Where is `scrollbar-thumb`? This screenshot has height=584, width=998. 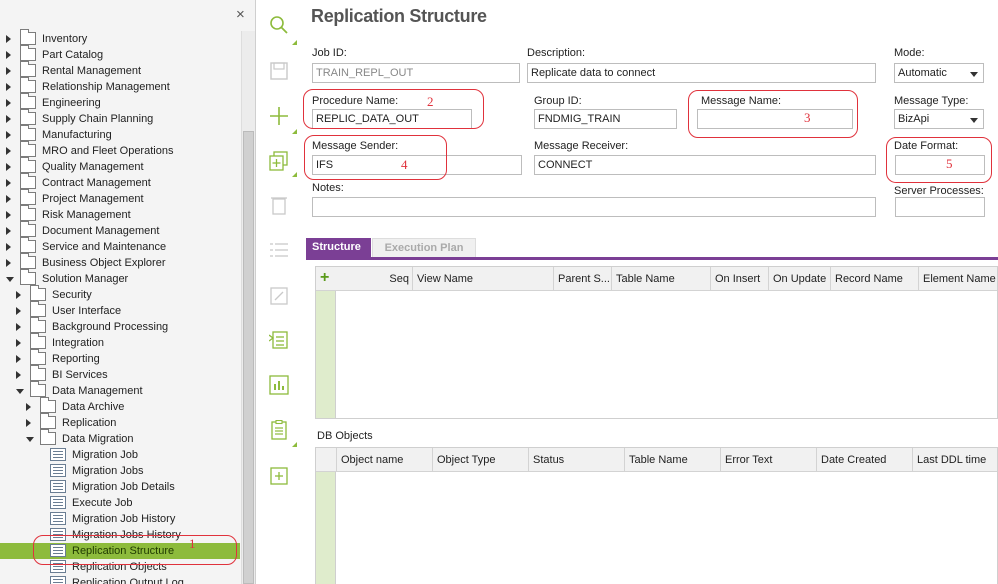 scrollbar-thumb is located at coordinates (248, 357).